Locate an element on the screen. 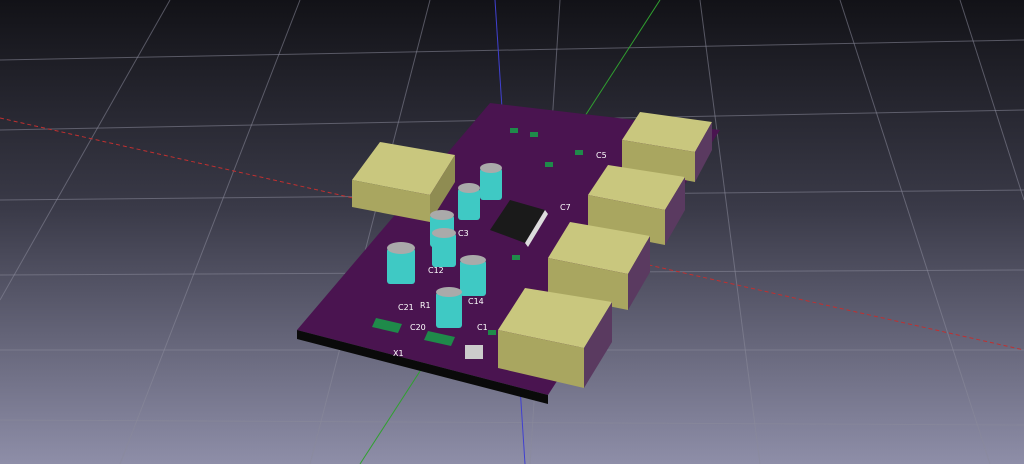  label-c21: C21 is located at coordinates (406, 307).